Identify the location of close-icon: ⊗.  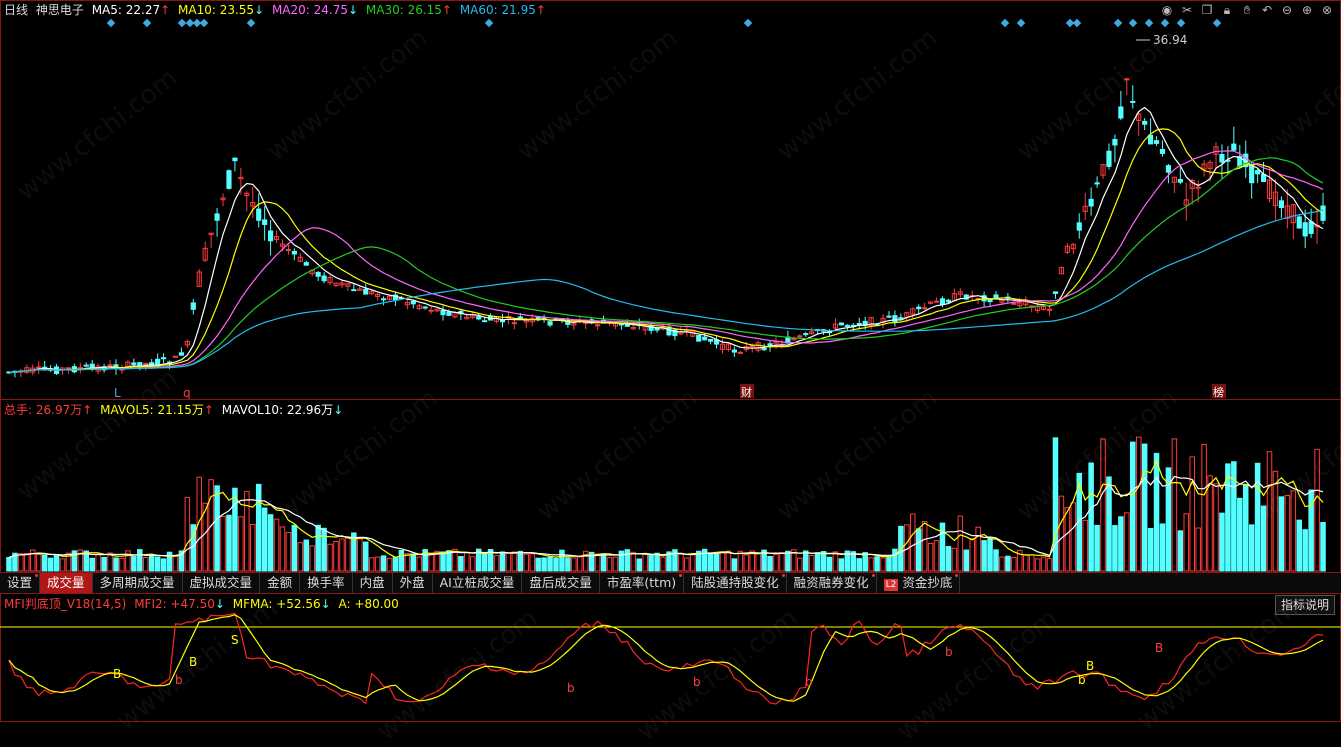
(1327, 10).